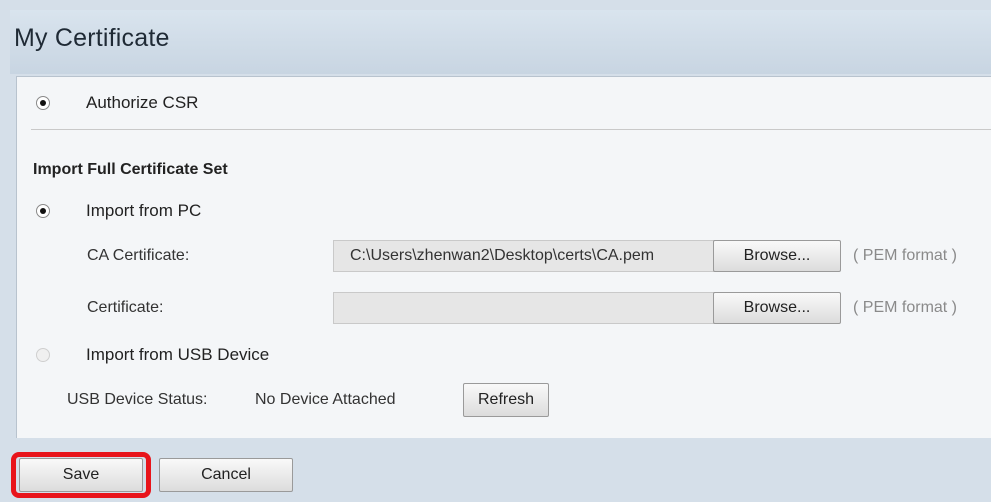  I want to click on import-from-pc-row: Import from PC, so click(118, 211).